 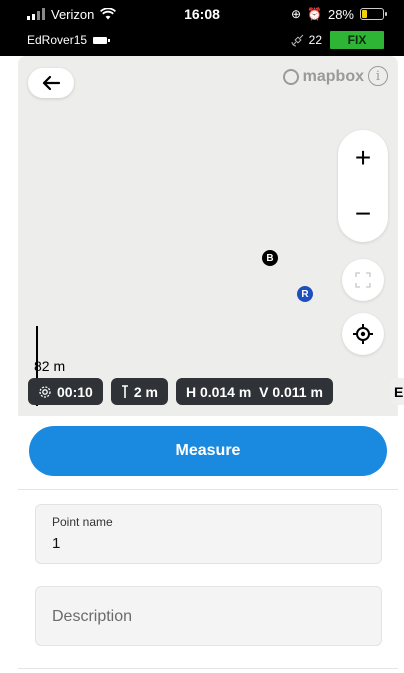 What do you see at coordinates (297, 40) in the screenshot?
I see `satellite-icon` at bounding box center [297, 40].